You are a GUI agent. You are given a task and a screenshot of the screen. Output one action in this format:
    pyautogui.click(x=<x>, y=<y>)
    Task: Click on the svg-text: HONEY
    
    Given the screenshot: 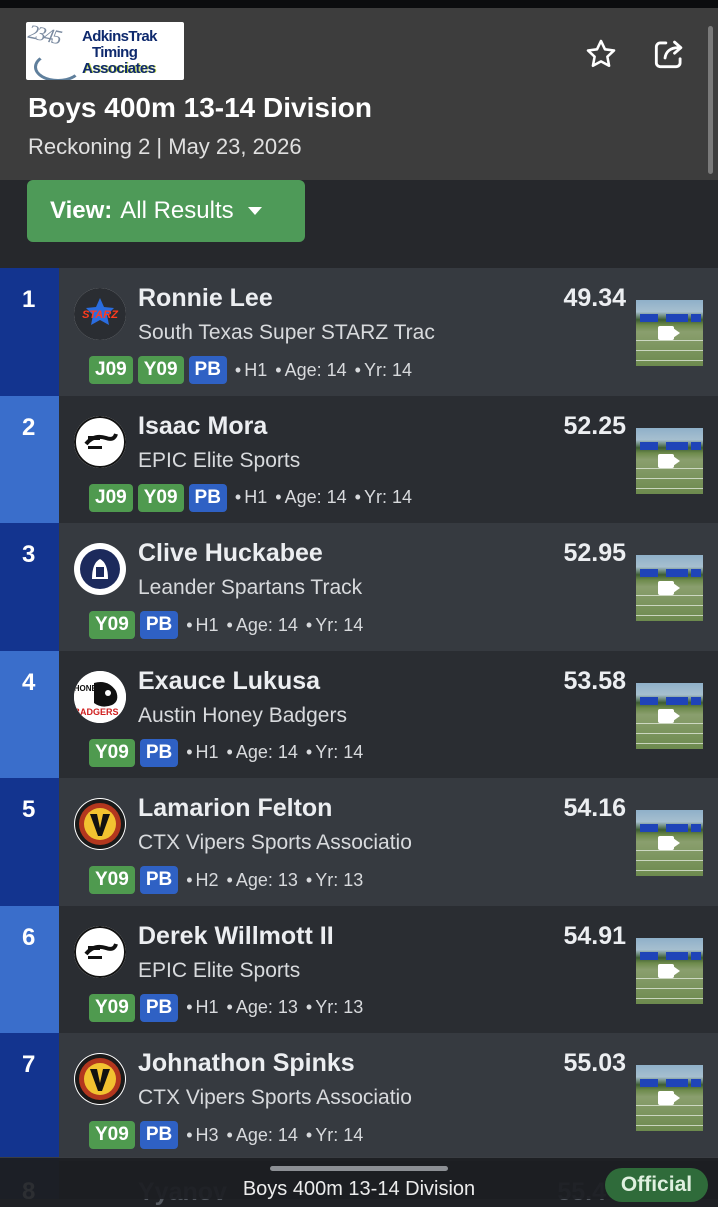 What is the action you would take?
    pyautogui.click(x=88, y=688)
    